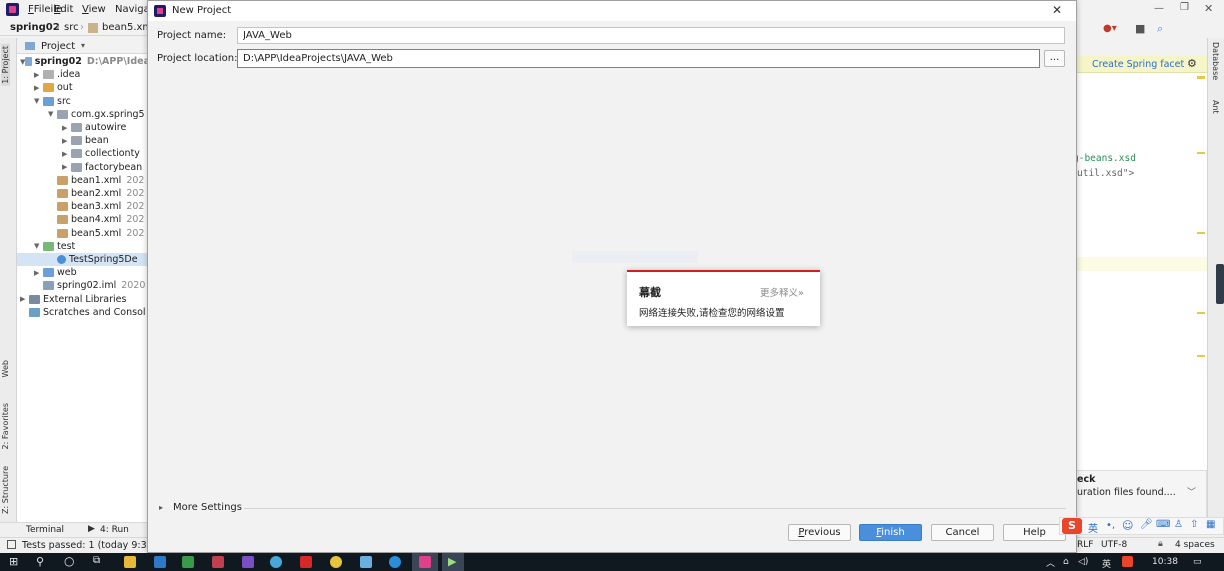 The image size is (1224, 571). I want to click on tree-item: ▶ autowire, so click(83, 127).